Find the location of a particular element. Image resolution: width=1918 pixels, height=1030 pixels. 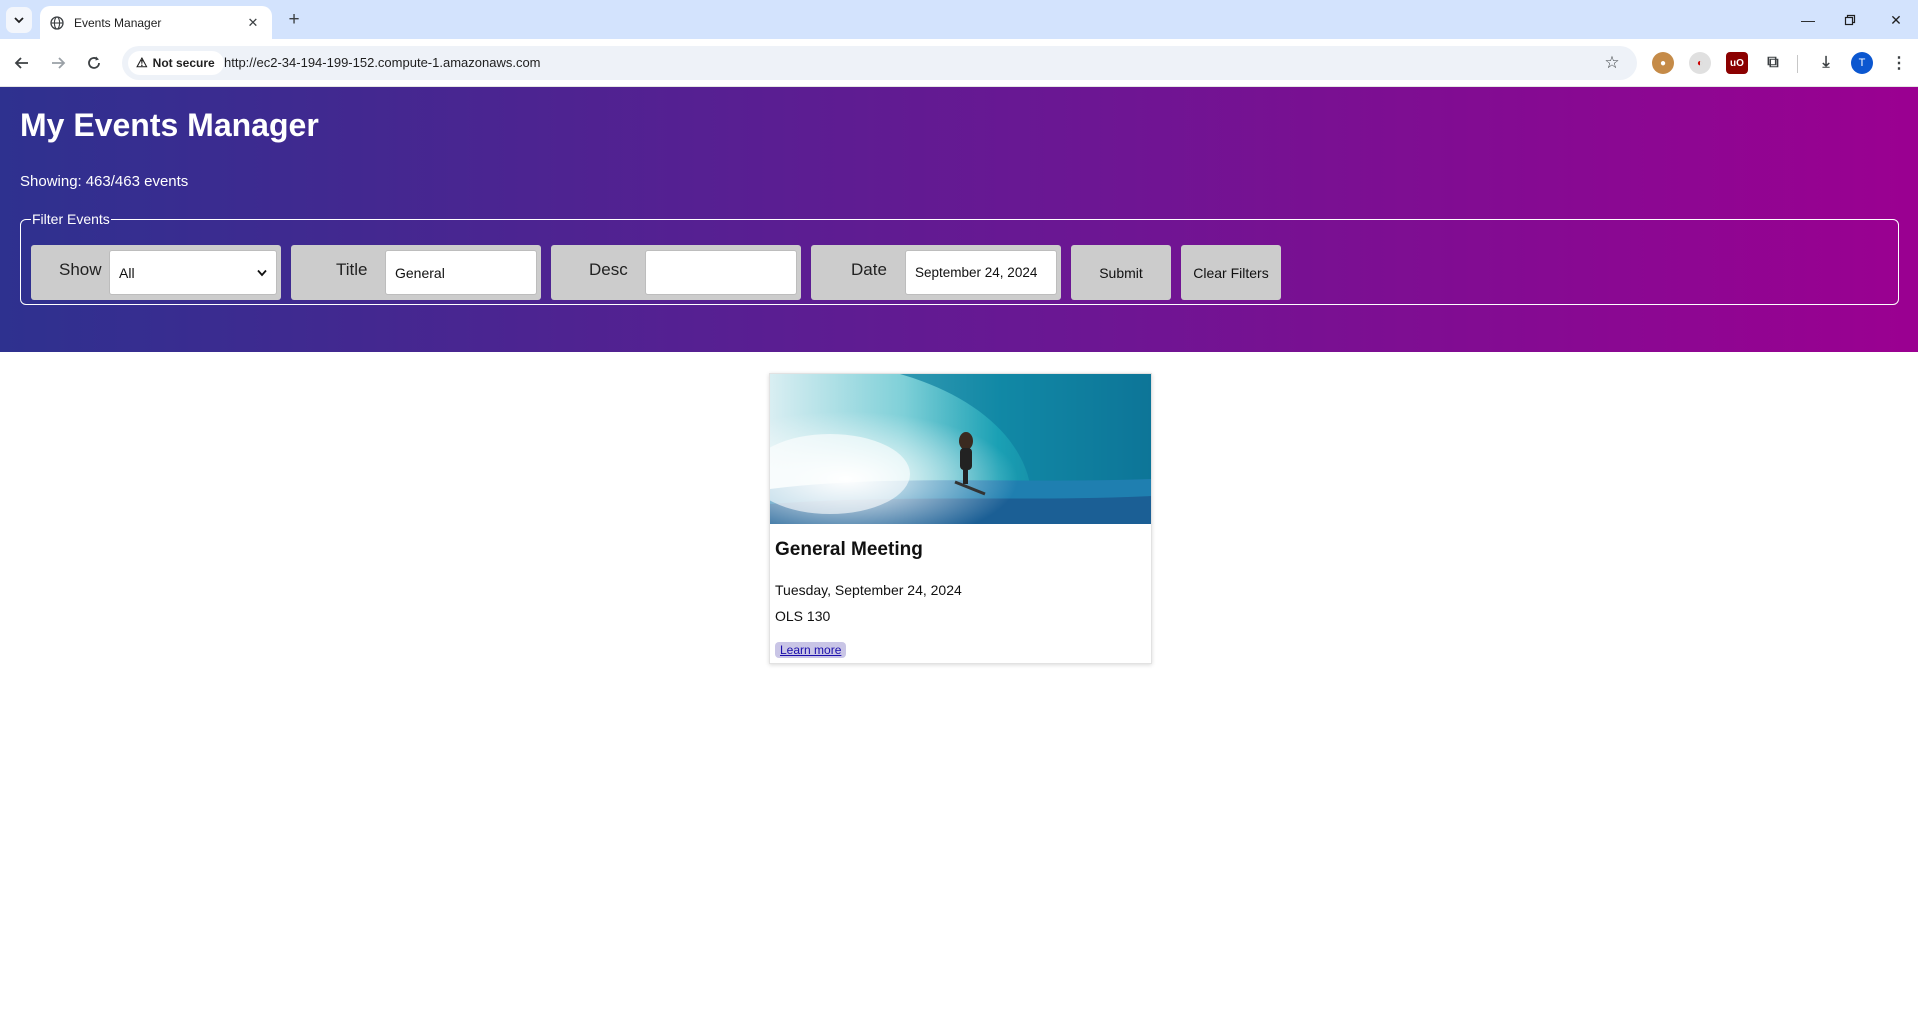

event-location: OLS 130 is located at coordinates (803, 616).